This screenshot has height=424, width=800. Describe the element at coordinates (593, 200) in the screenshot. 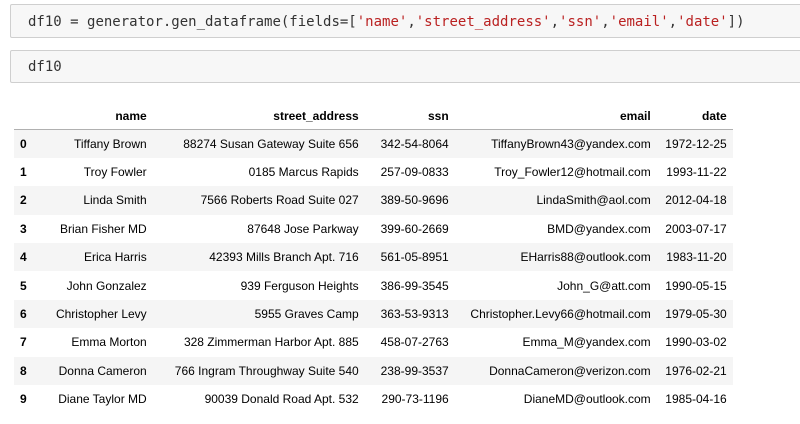

I see `cell-email: LindaSmith@aol.com` at that location.